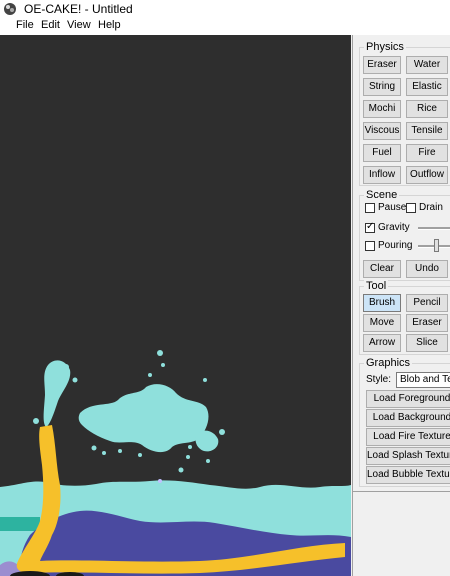 This screenshot has width=450, height=576. I want to click on load-background-button: Load Background, so click(408, 418).